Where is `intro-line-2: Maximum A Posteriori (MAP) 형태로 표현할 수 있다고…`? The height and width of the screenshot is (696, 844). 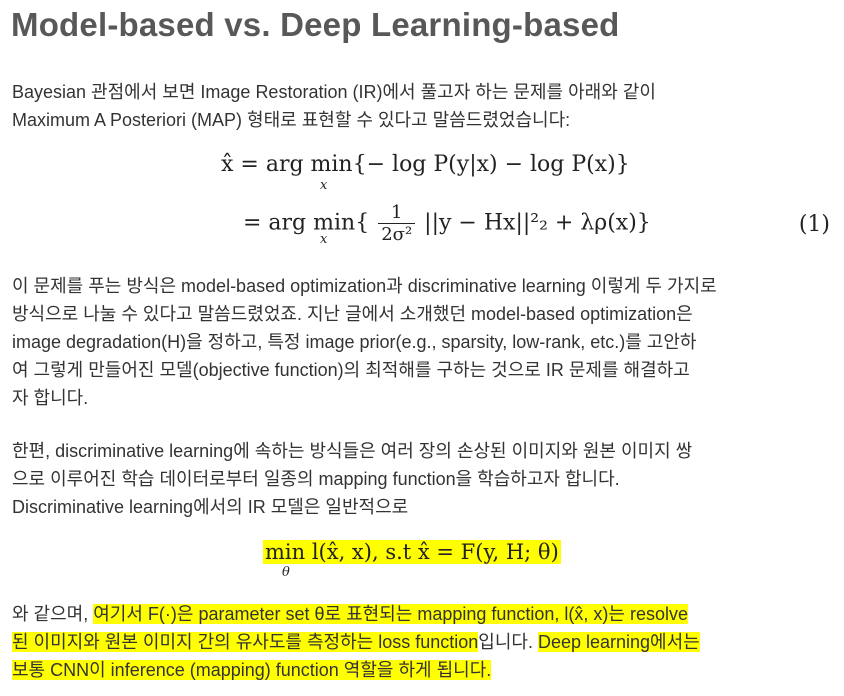 intro-line-2: Maximum A Posteriori (MAP) 형태로 표현할 수 있다고… is located at coordinates (291, 120).